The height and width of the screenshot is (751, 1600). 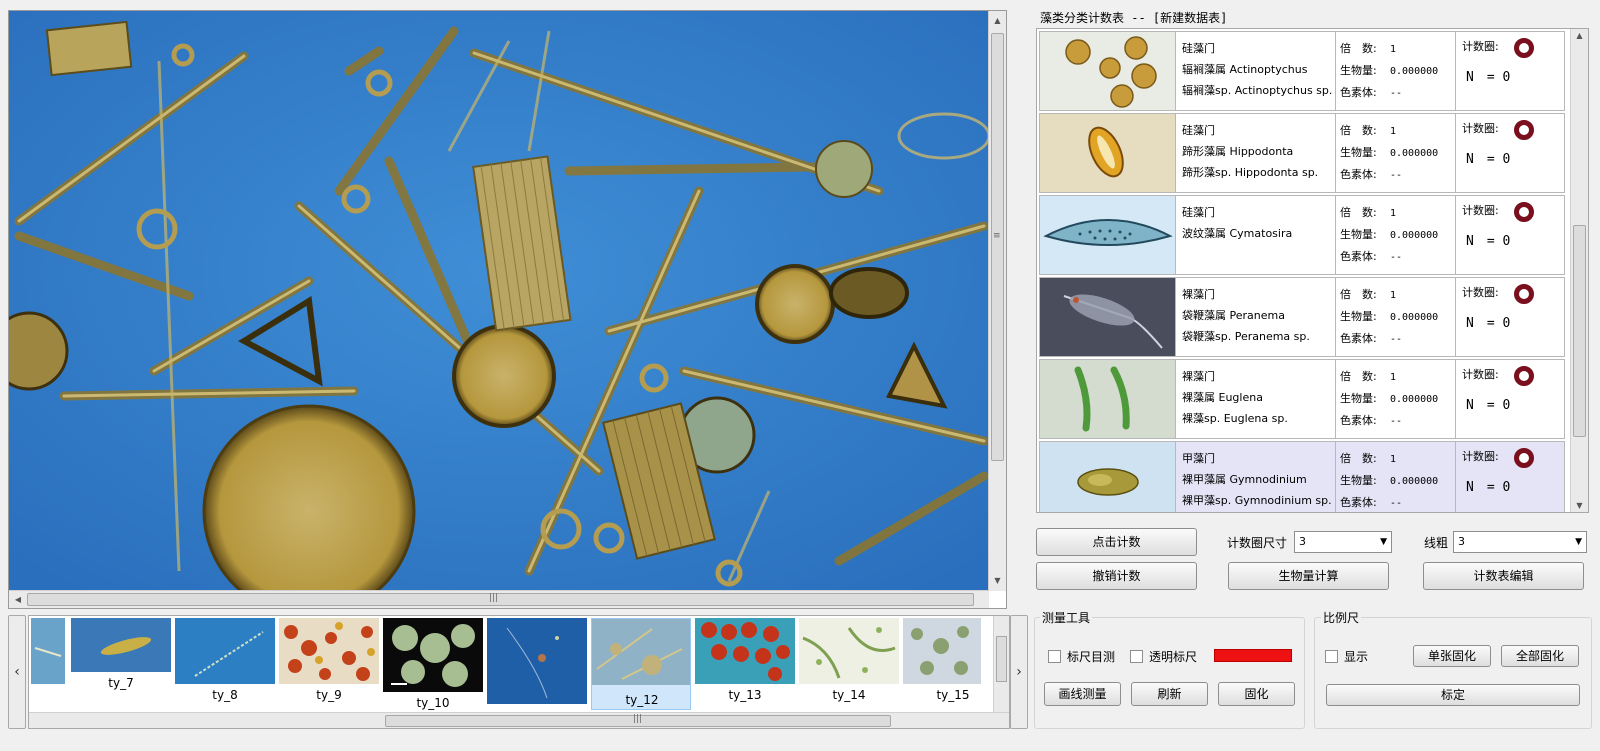 I want to click on chevron-right-icon: ›, so click(x=1019, y=672).